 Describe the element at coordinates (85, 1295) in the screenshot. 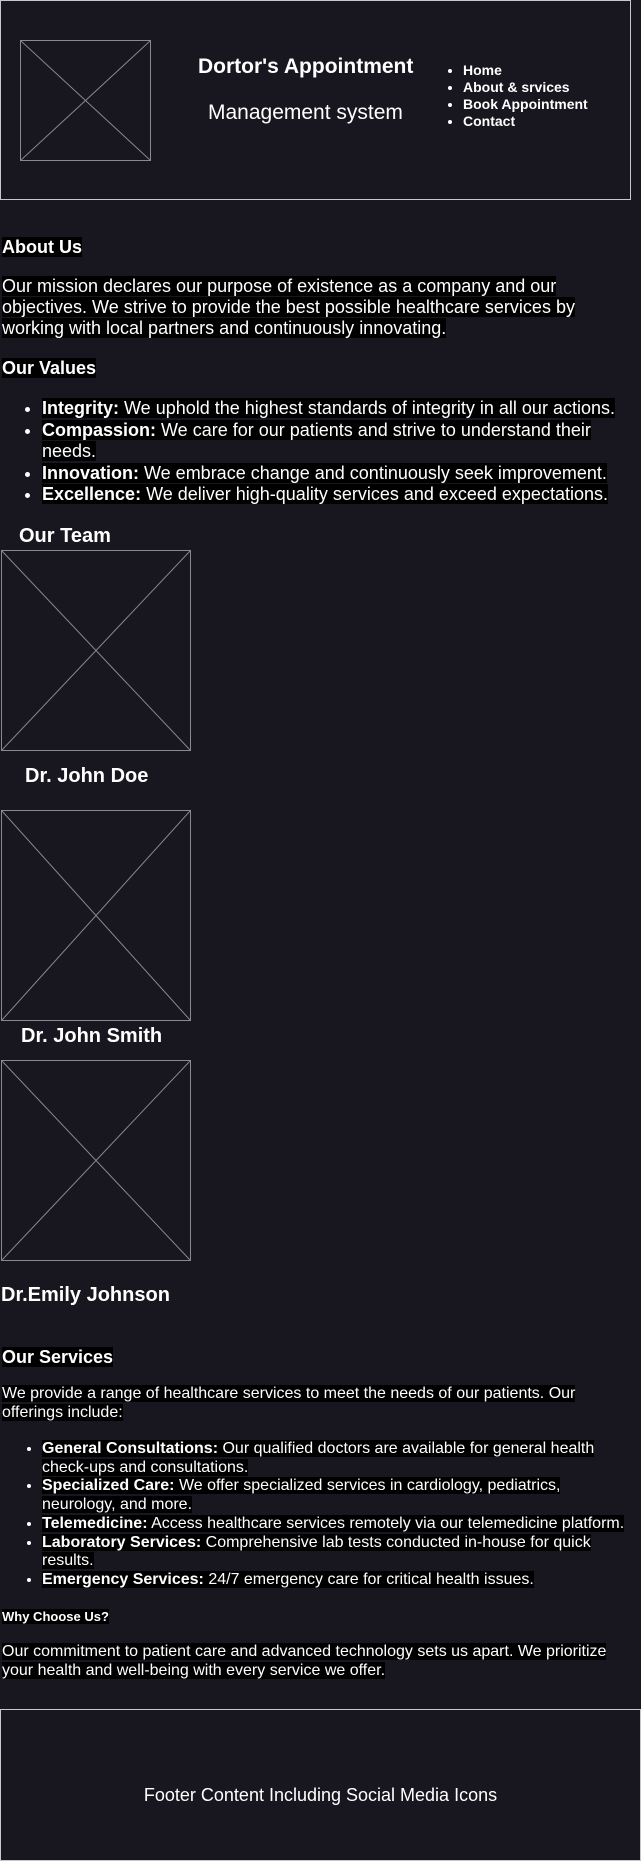

I see `doctor-name: Dr.Emily Johnson` at that location.